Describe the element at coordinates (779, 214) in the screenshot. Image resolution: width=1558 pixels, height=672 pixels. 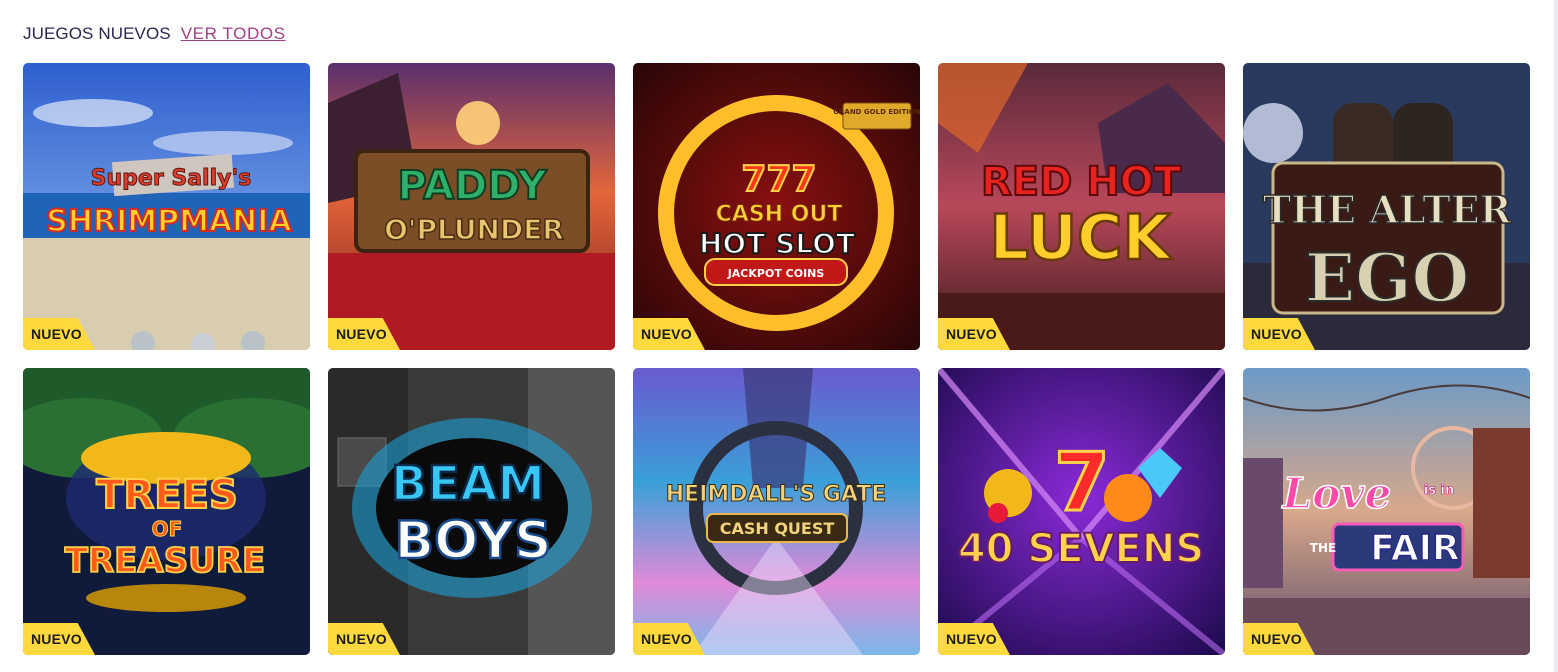
I see `logo-line: CASH OUT` at that location.